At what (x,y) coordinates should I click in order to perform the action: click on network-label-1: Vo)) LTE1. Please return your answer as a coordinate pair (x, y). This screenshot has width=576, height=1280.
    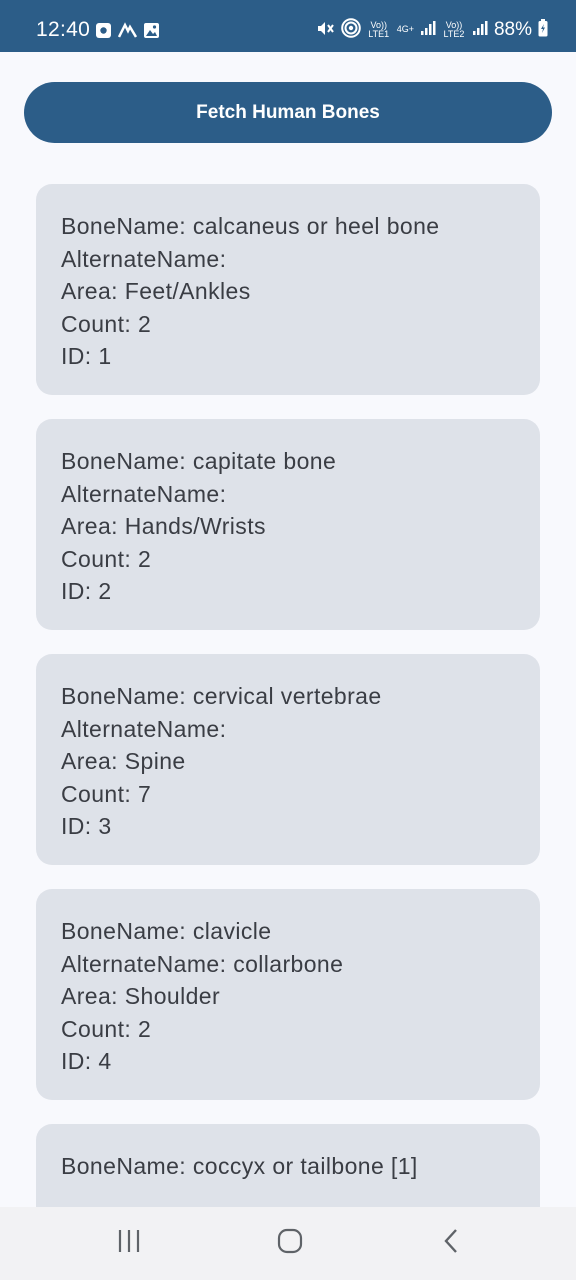
    Looking at the image, I should click on (379, 29).